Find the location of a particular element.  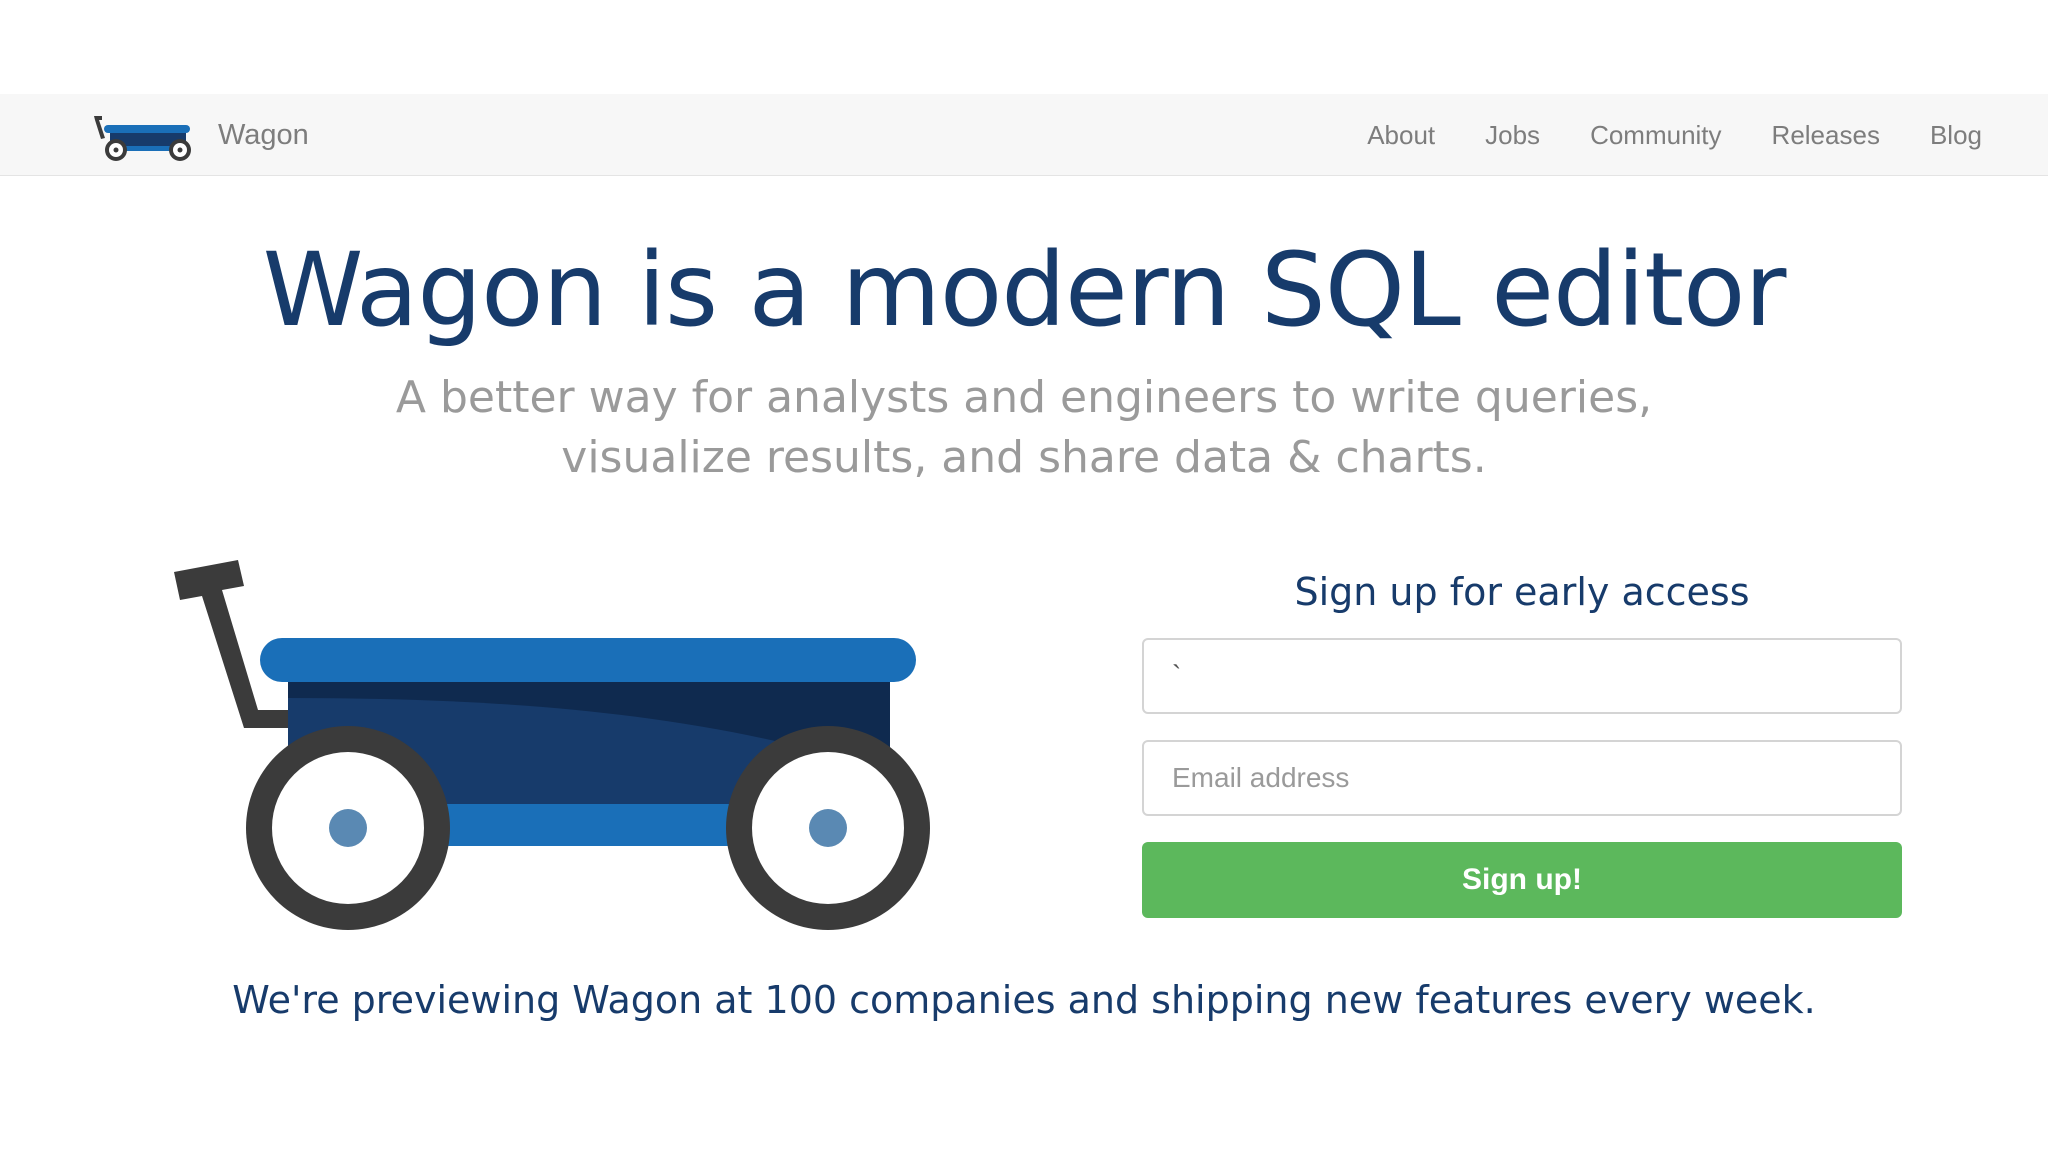

navbar: Wagon About Jobs Community Releases Blog is located at coordinates (1024, 135).